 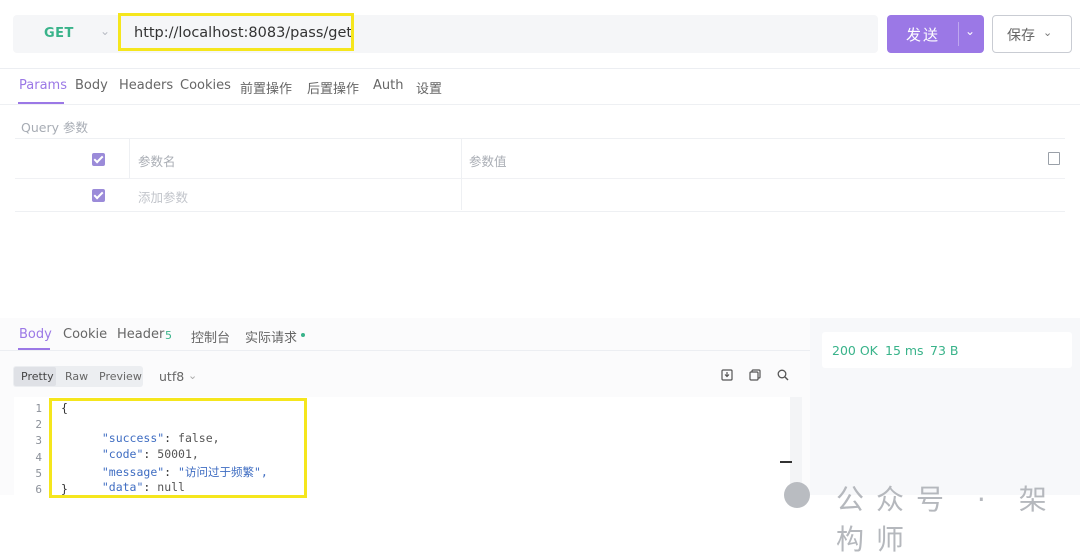 I want to click on response-tabs-divider, so click(x=405, y=350).